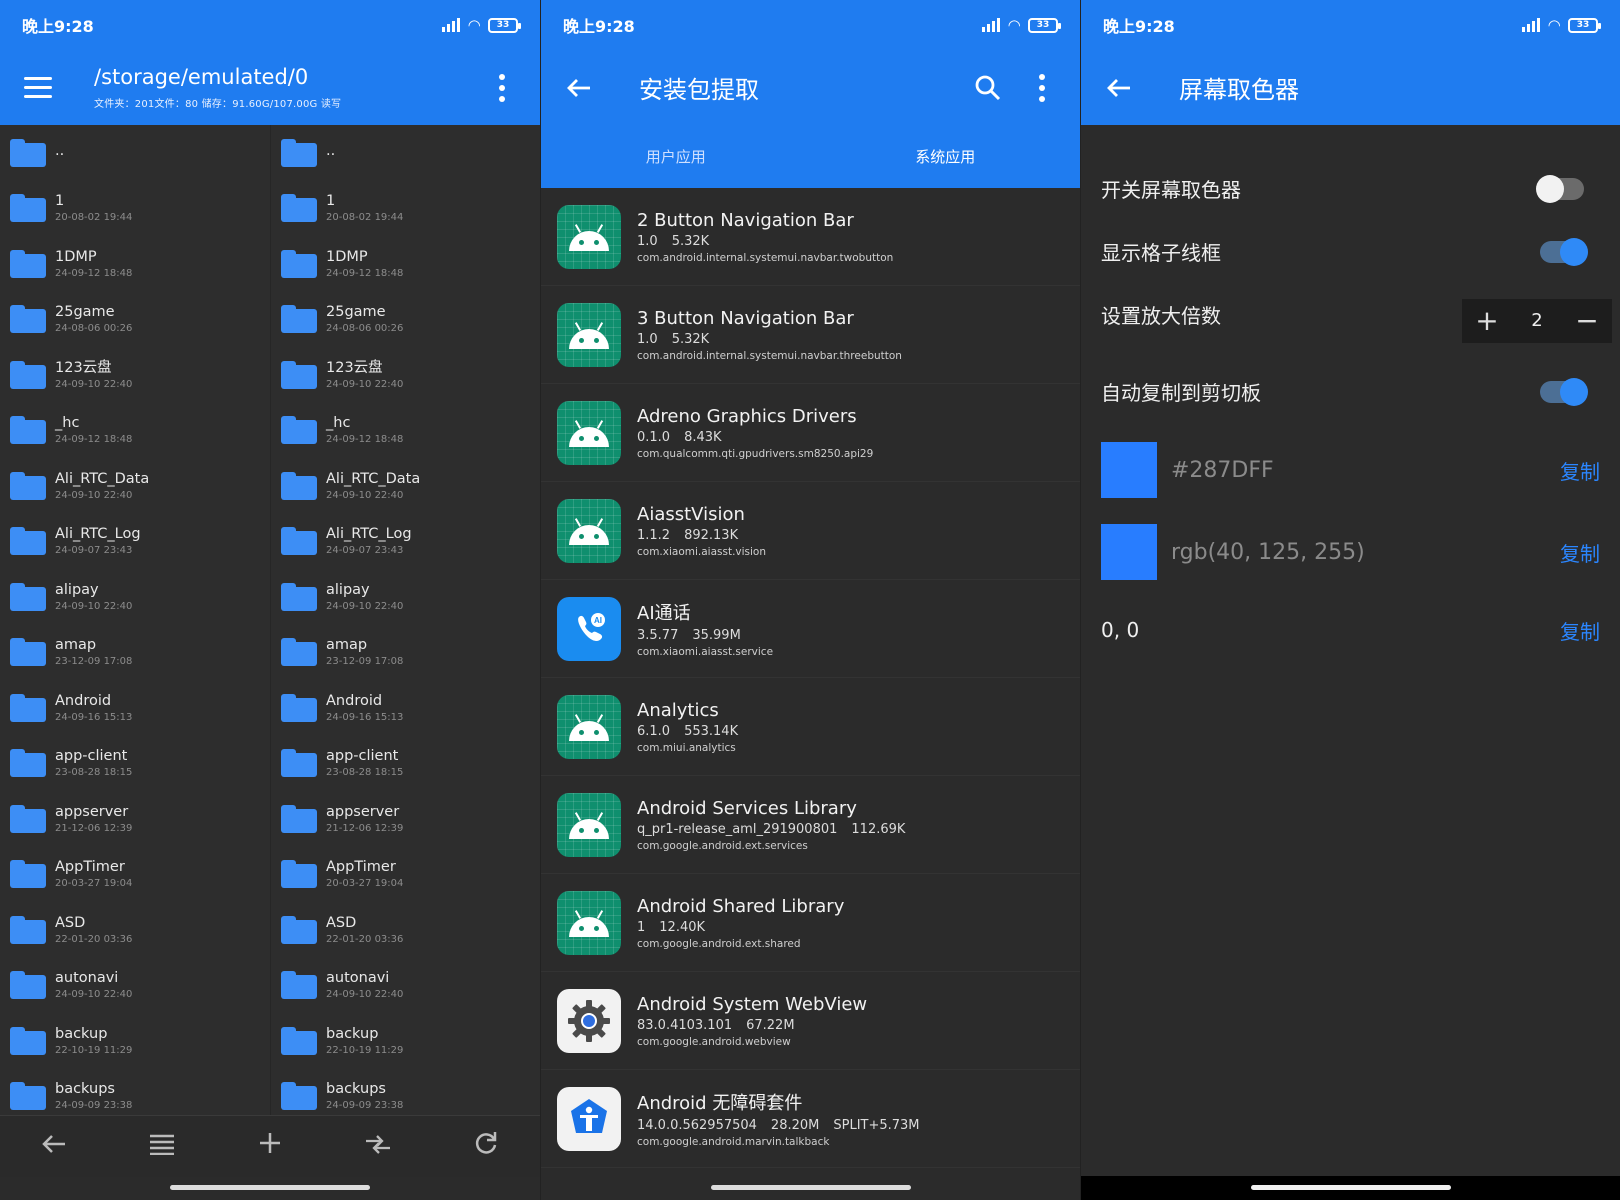 The width and height of the screenshot is (1620, 1200). I want to click on current-path: /storage/emulated/0, so click(201, 77).